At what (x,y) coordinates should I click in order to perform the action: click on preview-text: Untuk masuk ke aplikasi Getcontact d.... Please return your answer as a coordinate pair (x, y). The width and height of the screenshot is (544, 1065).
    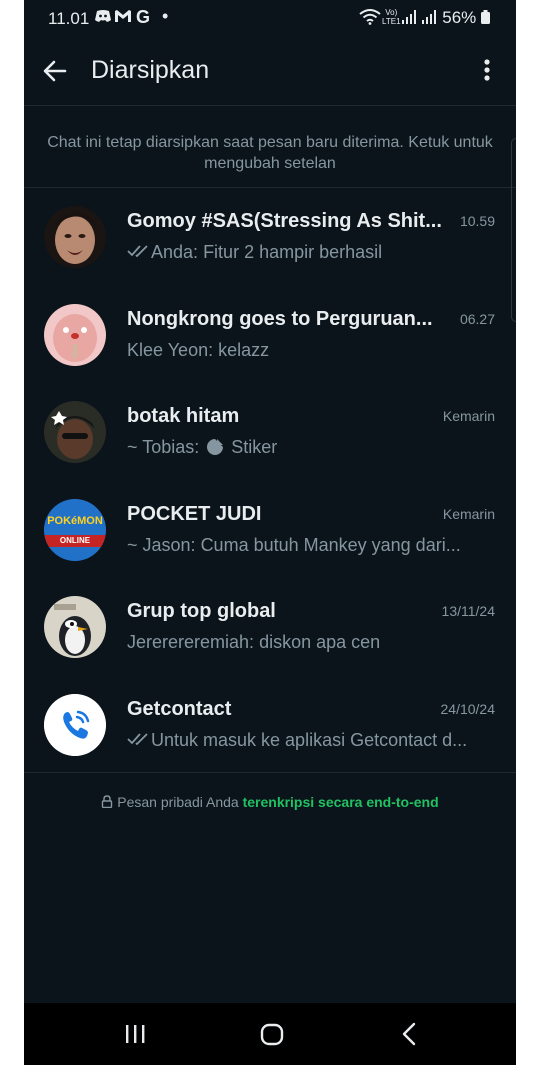
    Looking at the image, I should click on (309, 739).